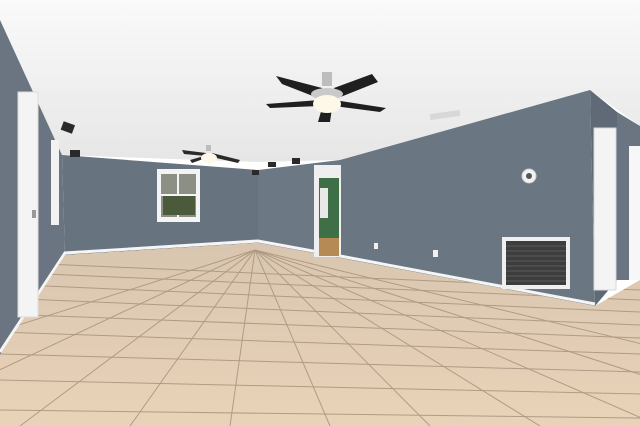 The image size is (640, 426). I want to click on window-icon, so click(178, 195).